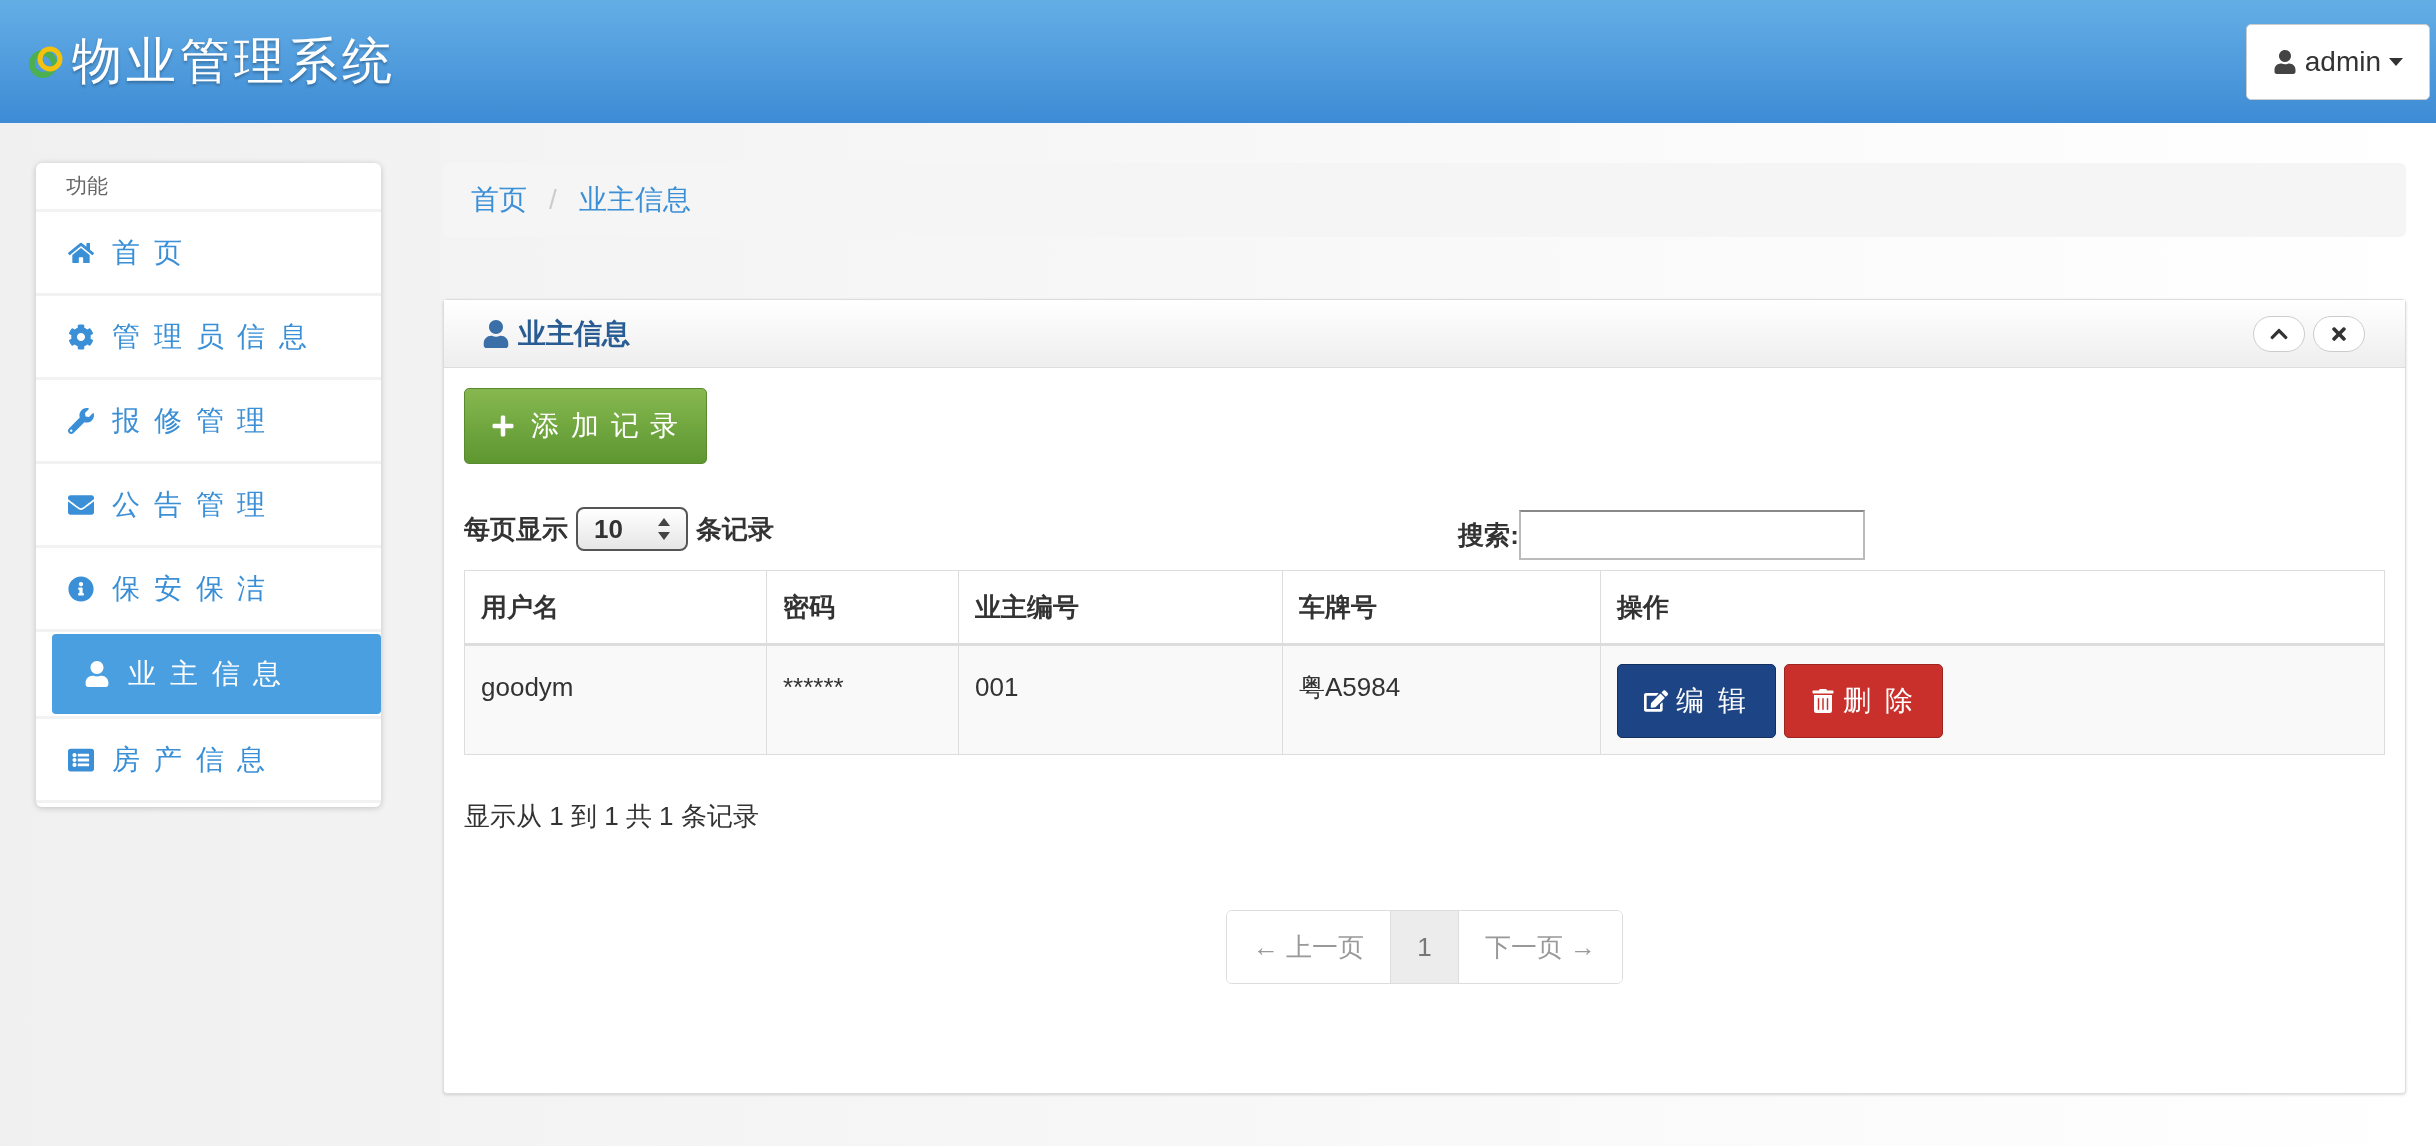 The height and width of the screenshot is (1146, 2436). I want to click on sidebar-item: 首 页, so click(208, 252).